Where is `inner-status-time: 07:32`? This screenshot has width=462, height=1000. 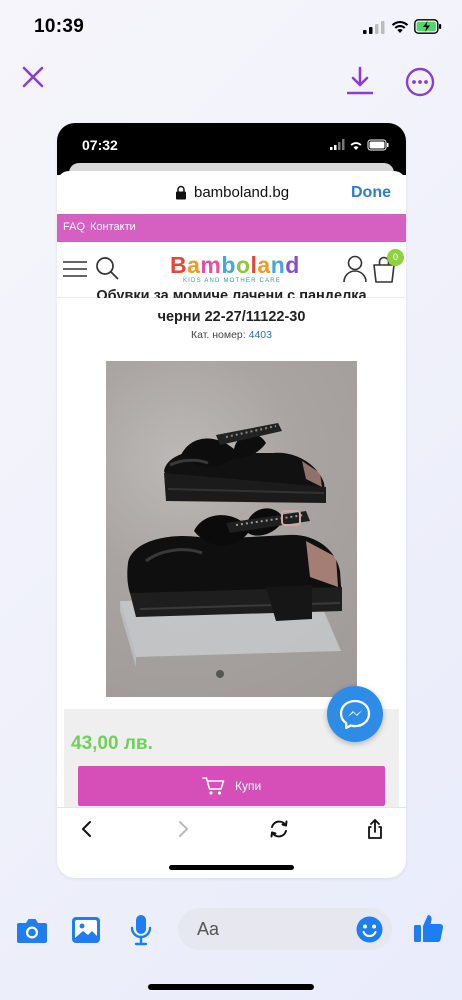
inner-status-time: 07:32 is located at coordinates (100, 145).